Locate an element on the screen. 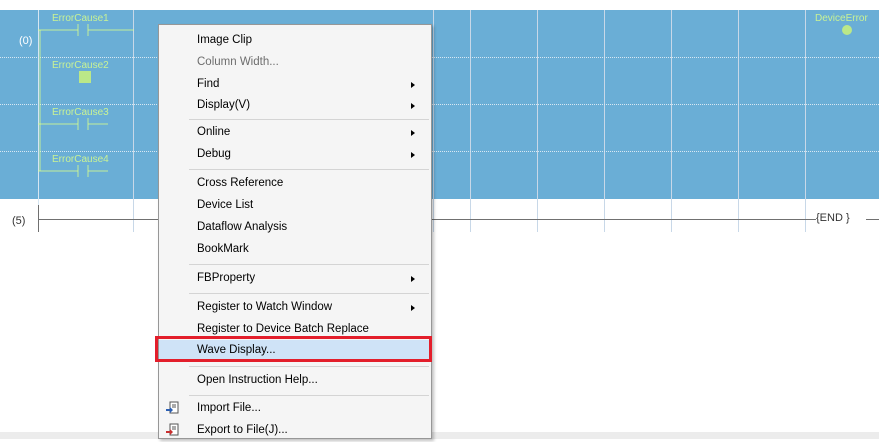 This screenshot has height=442, width=879. highlight-frame is located at coordinates (293, 349).